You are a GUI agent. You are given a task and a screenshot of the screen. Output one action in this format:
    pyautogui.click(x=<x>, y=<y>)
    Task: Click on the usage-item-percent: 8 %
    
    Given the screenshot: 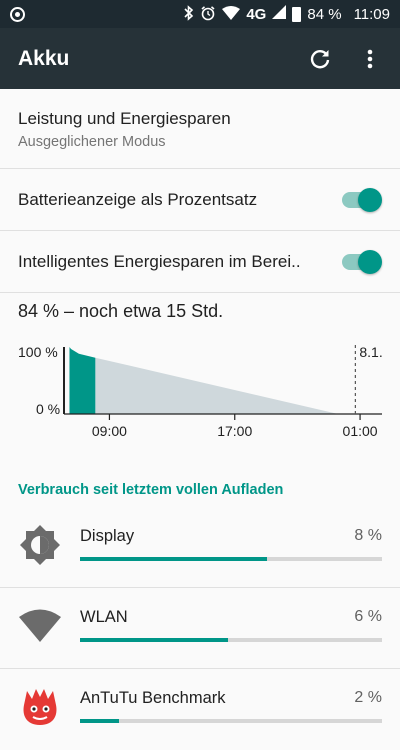 What is the action you would take?
    pyautogui.click(x=368, y=535)
    